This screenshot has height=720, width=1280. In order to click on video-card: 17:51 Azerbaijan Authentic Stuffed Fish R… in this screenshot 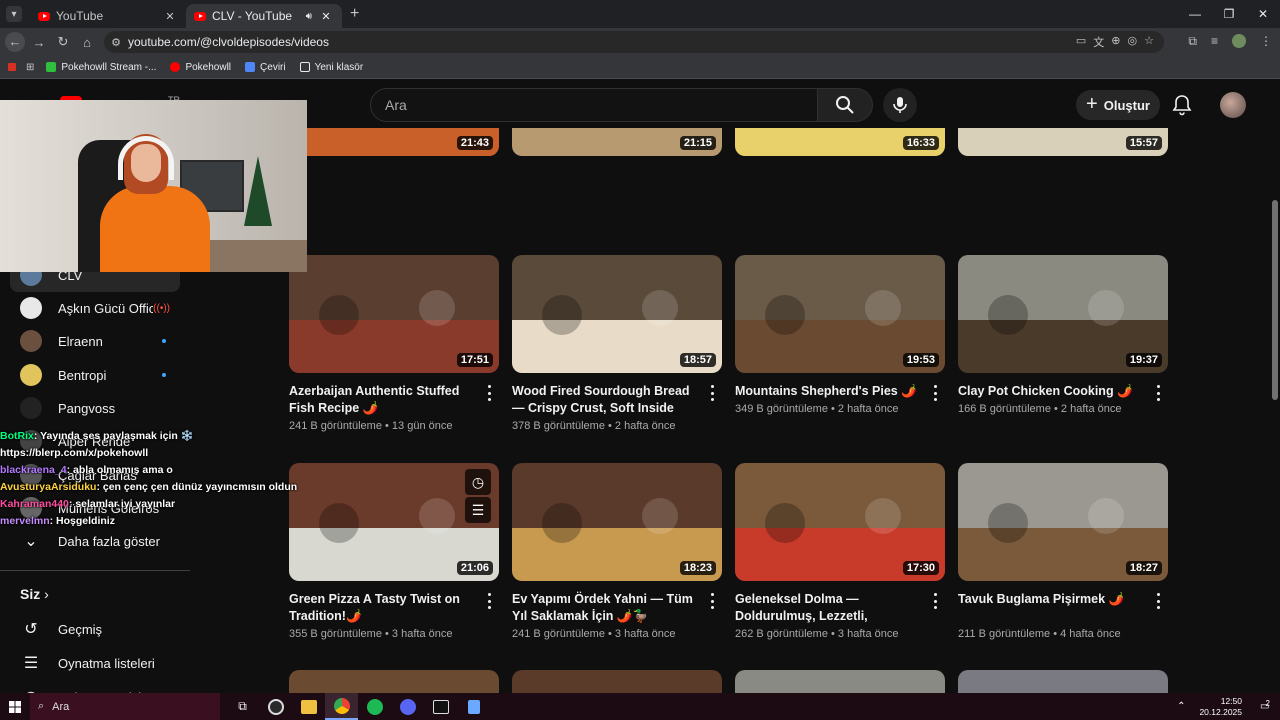, I will do `click(394, 343)`.